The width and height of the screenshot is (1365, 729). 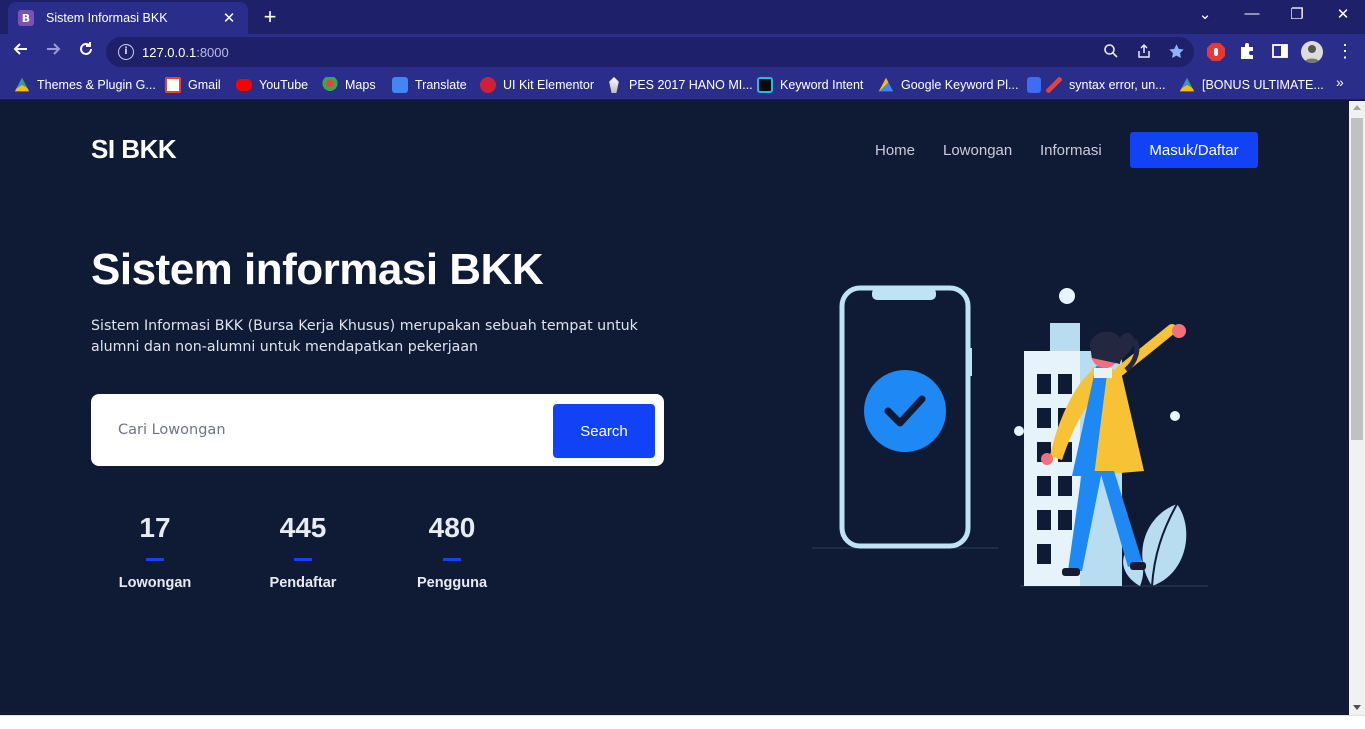 I want to click on stat-label: Pendaftar, so click(x=303, y=583).